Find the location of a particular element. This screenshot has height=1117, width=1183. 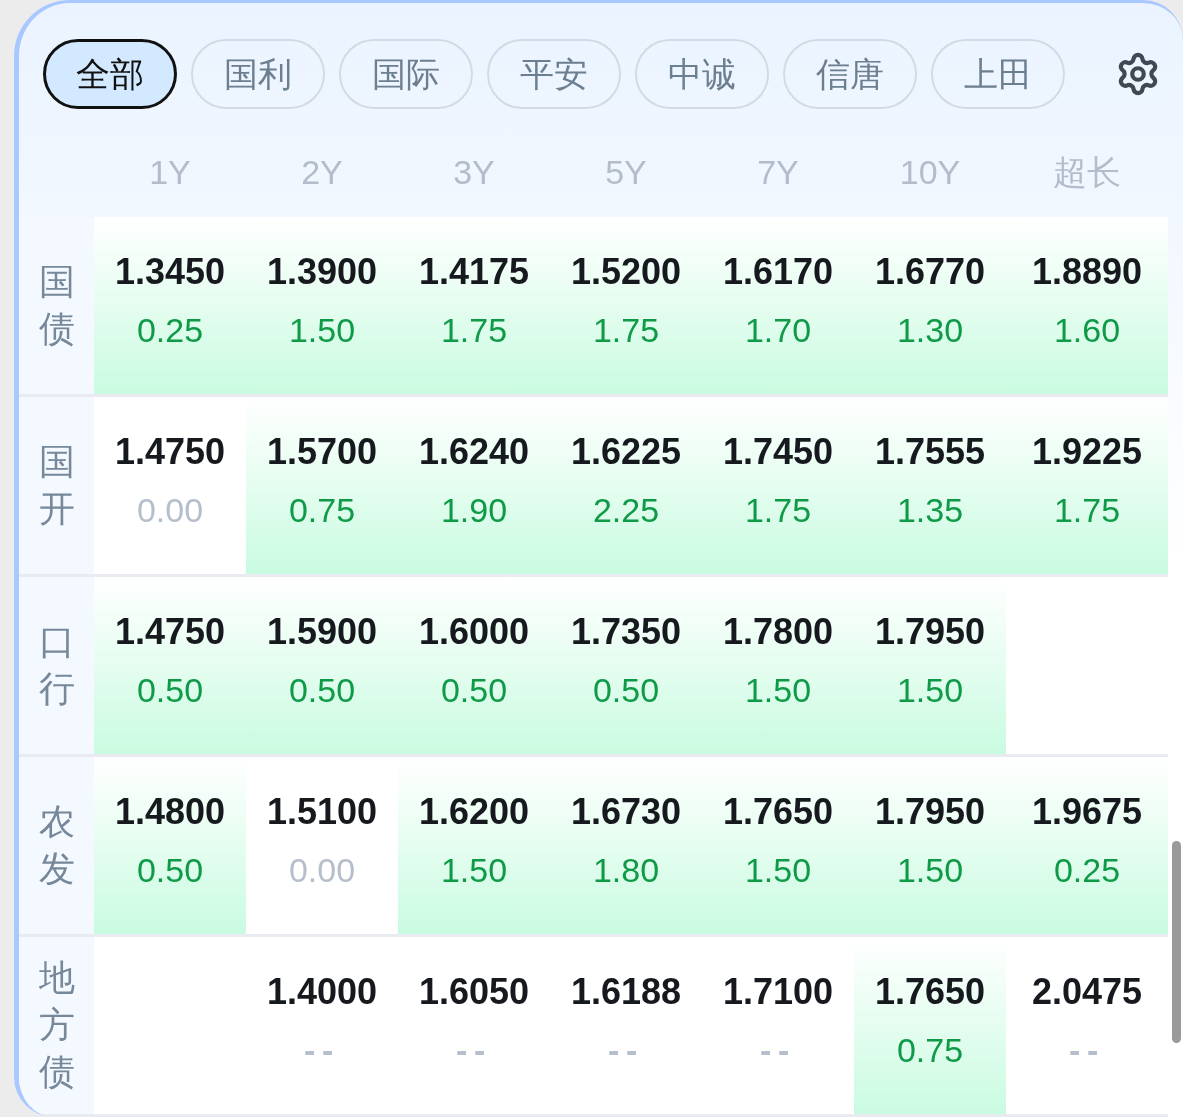

scrollbar is located at coordinates (1176, 942).